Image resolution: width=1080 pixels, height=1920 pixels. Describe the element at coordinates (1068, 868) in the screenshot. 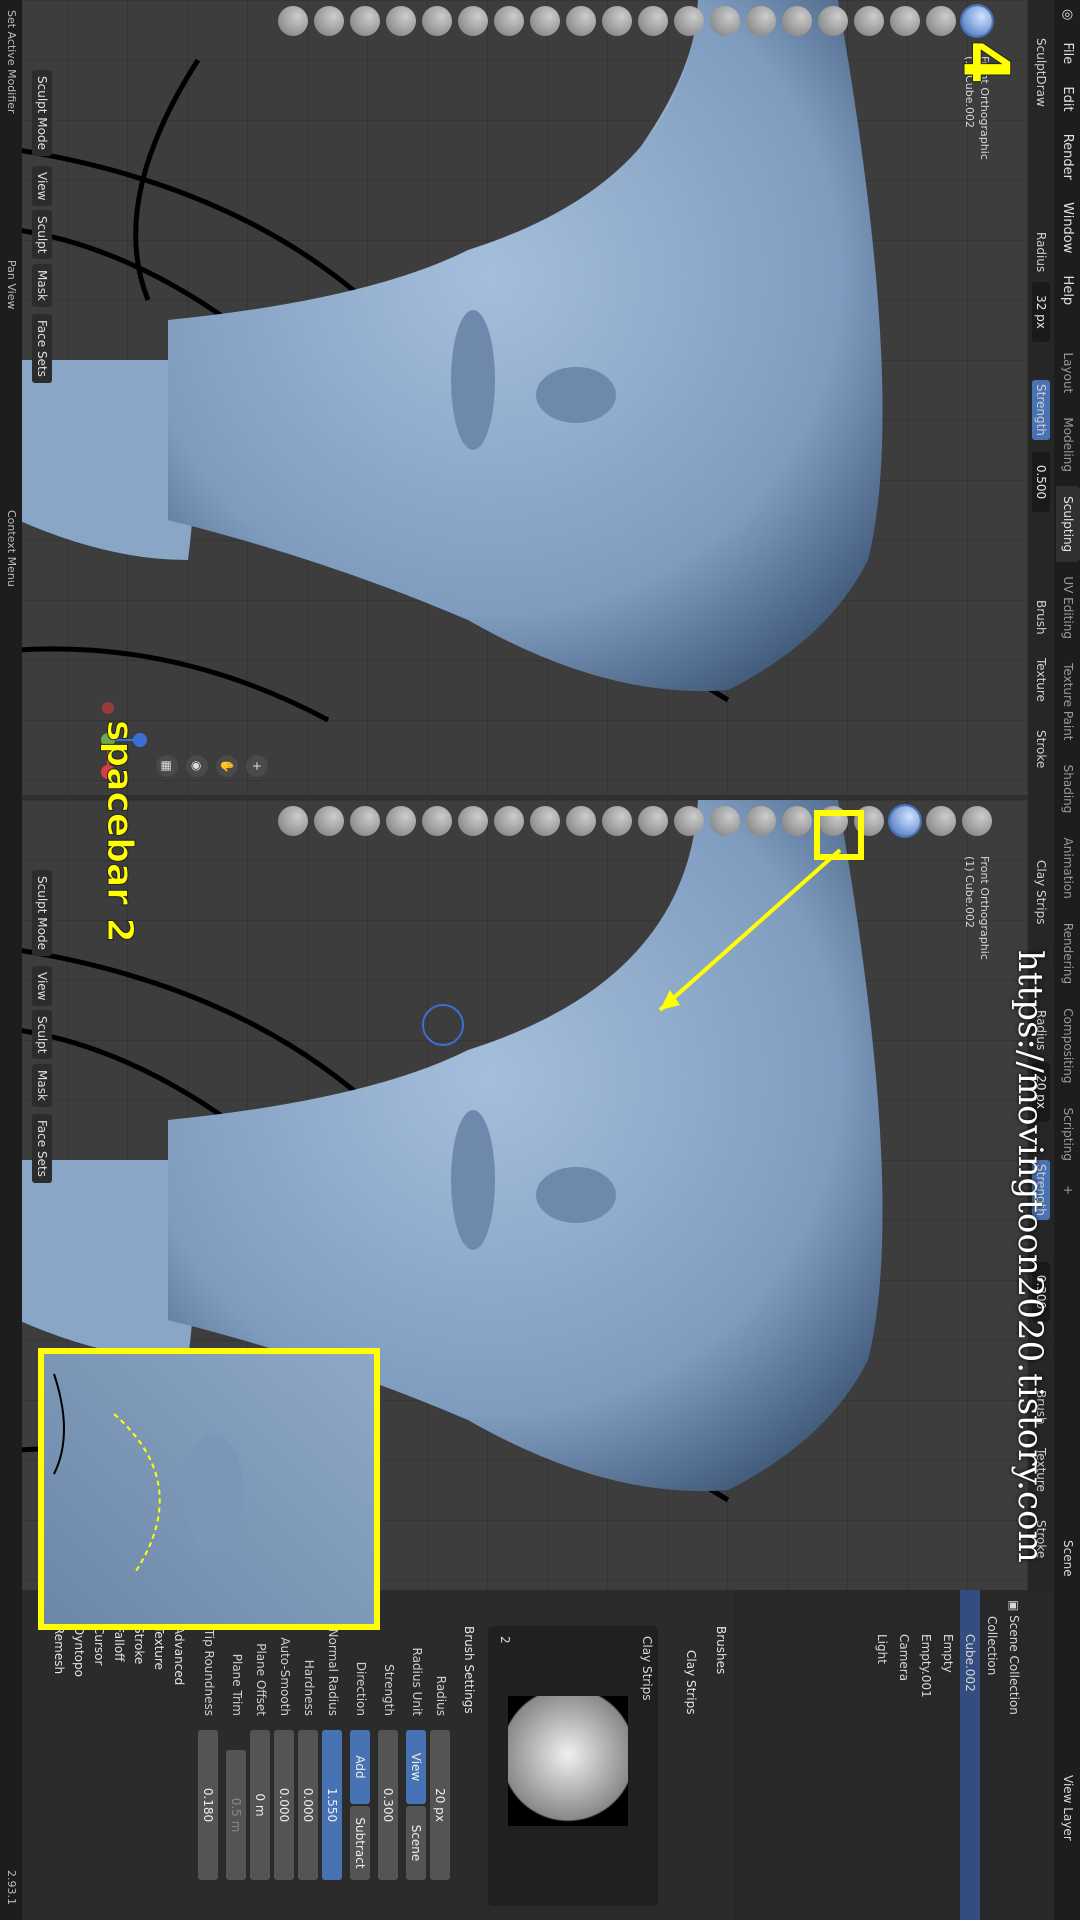

I see `tab-animation: Animation` at that location.